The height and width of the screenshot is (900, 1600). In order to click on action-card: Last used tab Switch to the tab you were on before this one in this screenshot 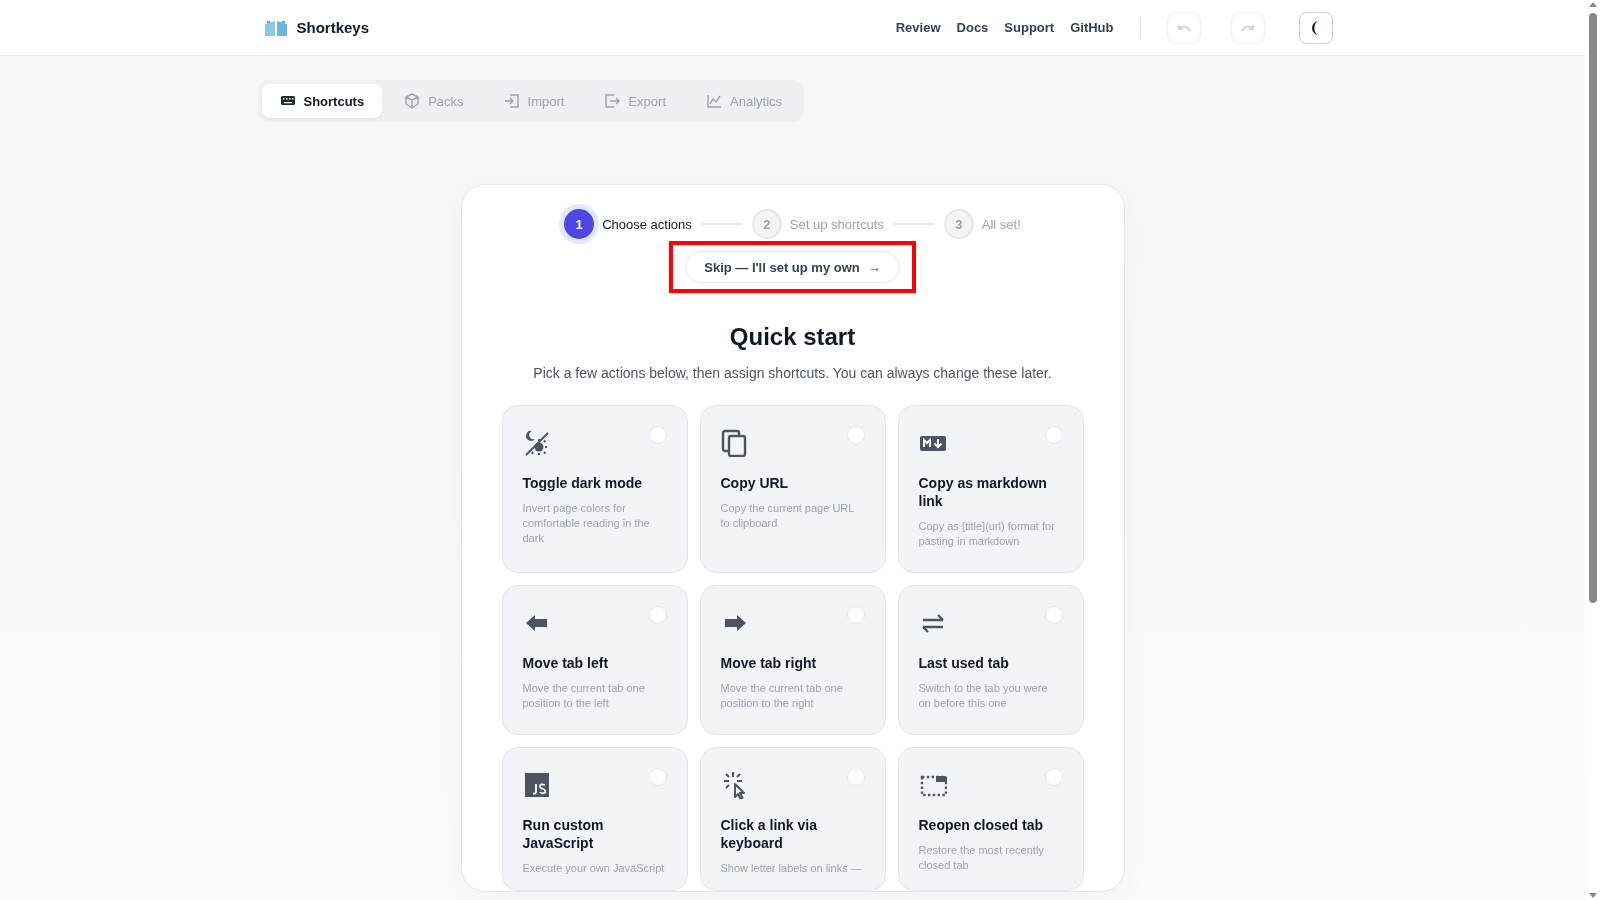, I will do `click(990, 660)`.